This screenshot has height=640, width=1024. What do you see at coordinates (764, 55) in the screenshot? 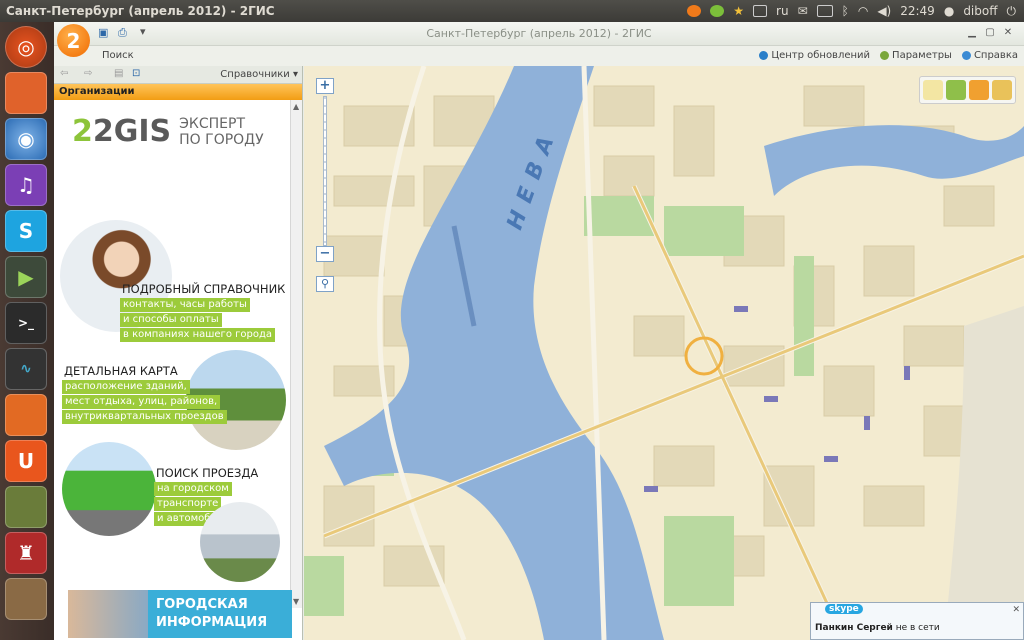
I see `updates-icon` at bounding box center [764, 55].